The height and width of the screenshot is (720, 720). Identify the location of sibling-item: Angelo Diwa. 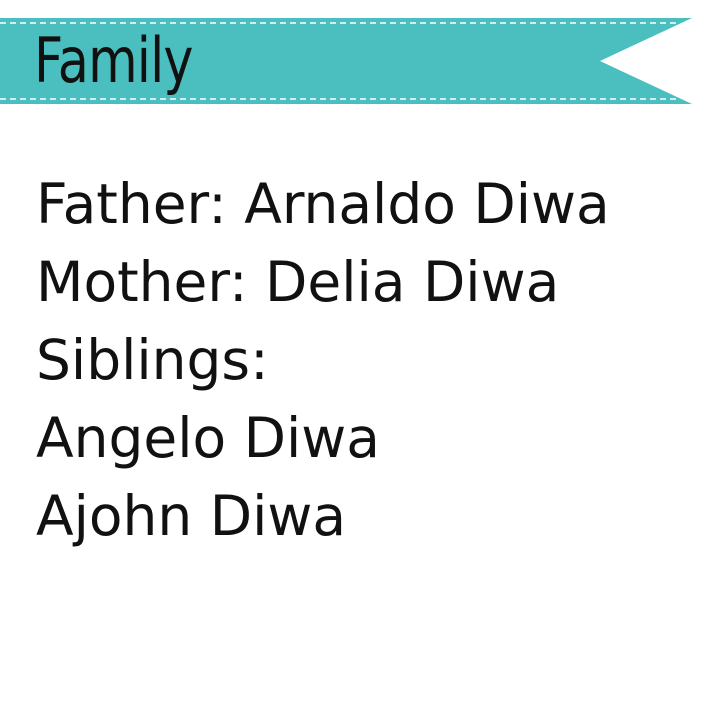
(208, 438).